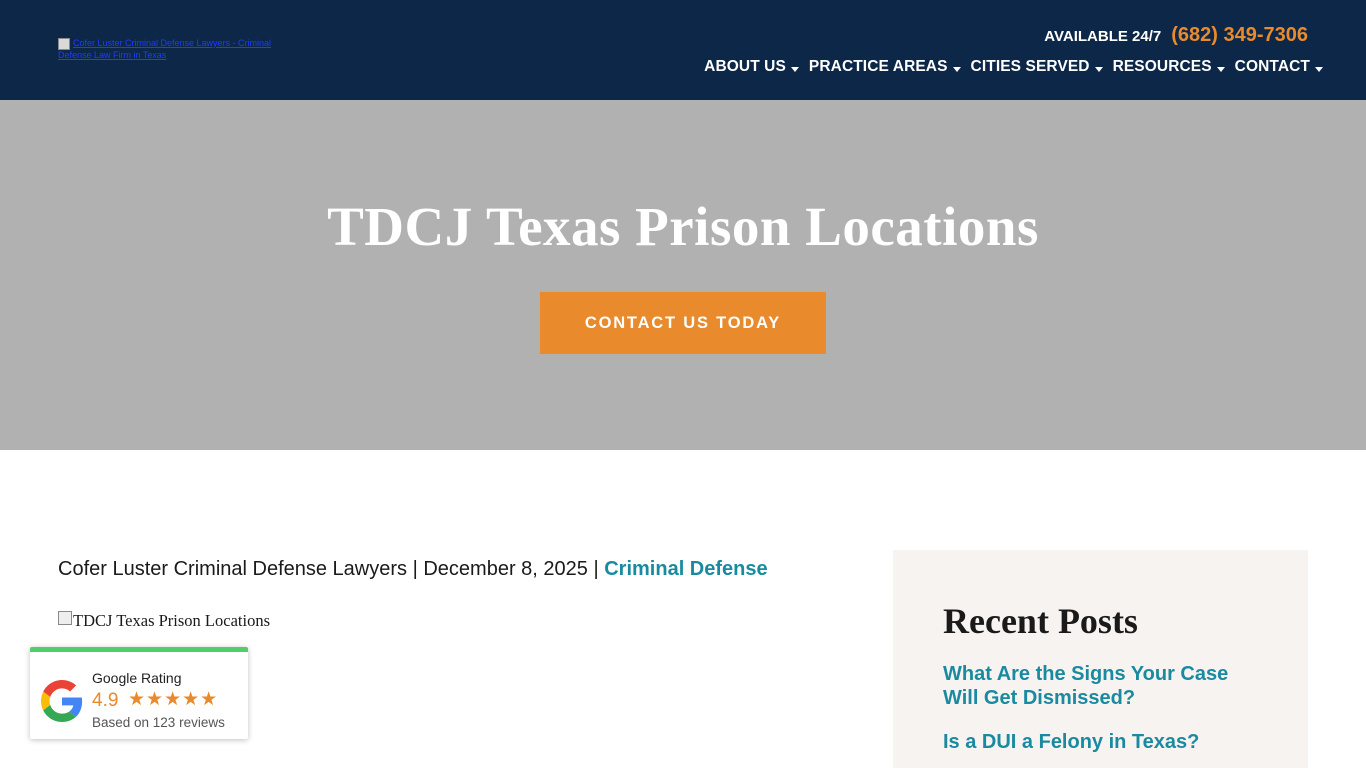 This screenshot has width=1366, height=768. What do you see at coordinates (683, 226) in the screenshot?
I see `page-title: TDCJ Texas Prison Locations` at bounding box center [683, 226].